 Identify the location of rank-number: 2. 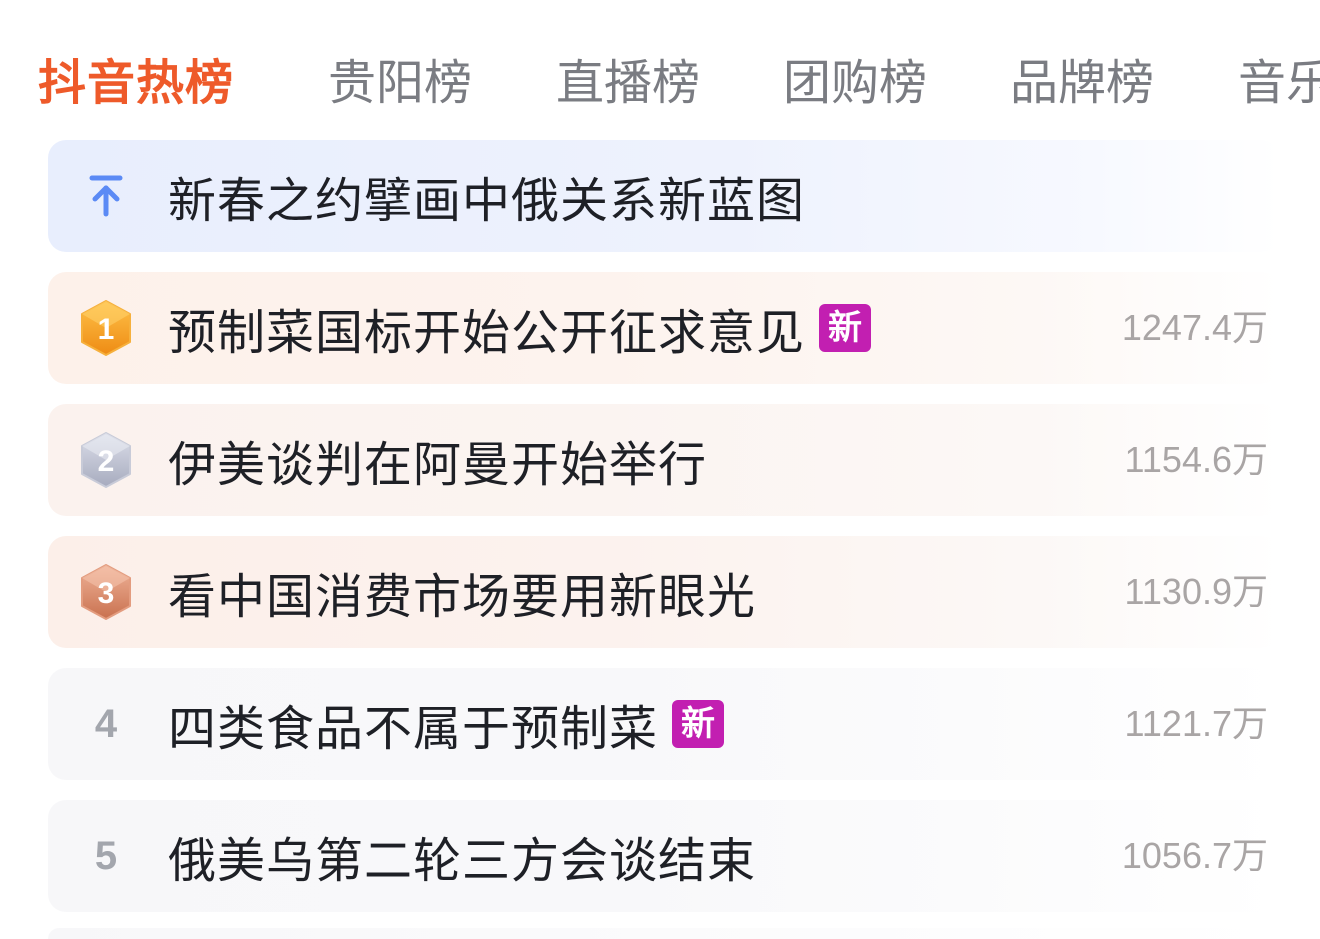
(106, 461).